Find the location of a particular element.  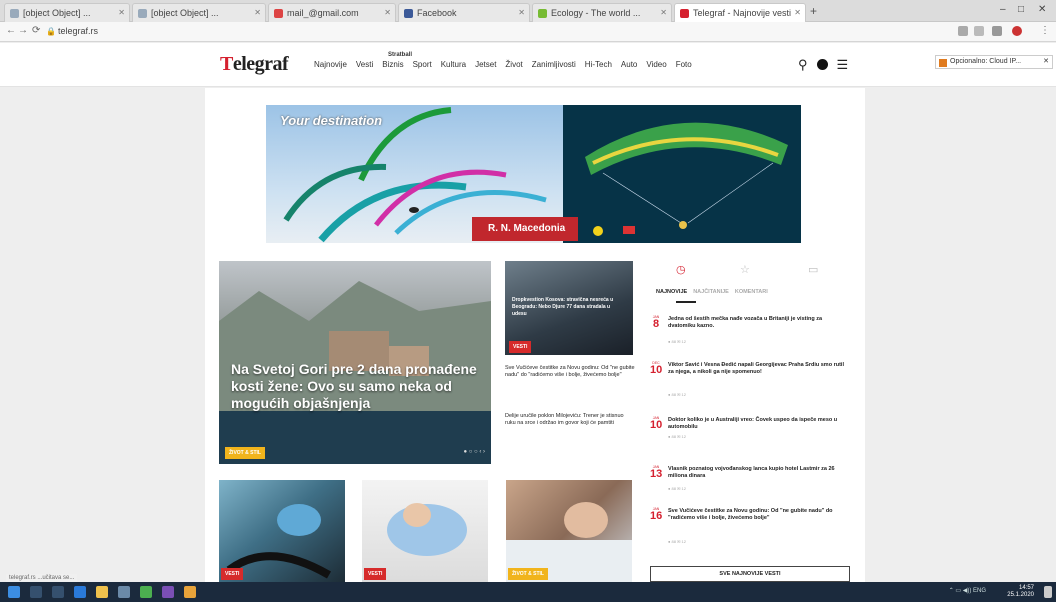

system-tray-icons: ⌃ ▭ ◀)) ENG is located at coordinates (967, 590).